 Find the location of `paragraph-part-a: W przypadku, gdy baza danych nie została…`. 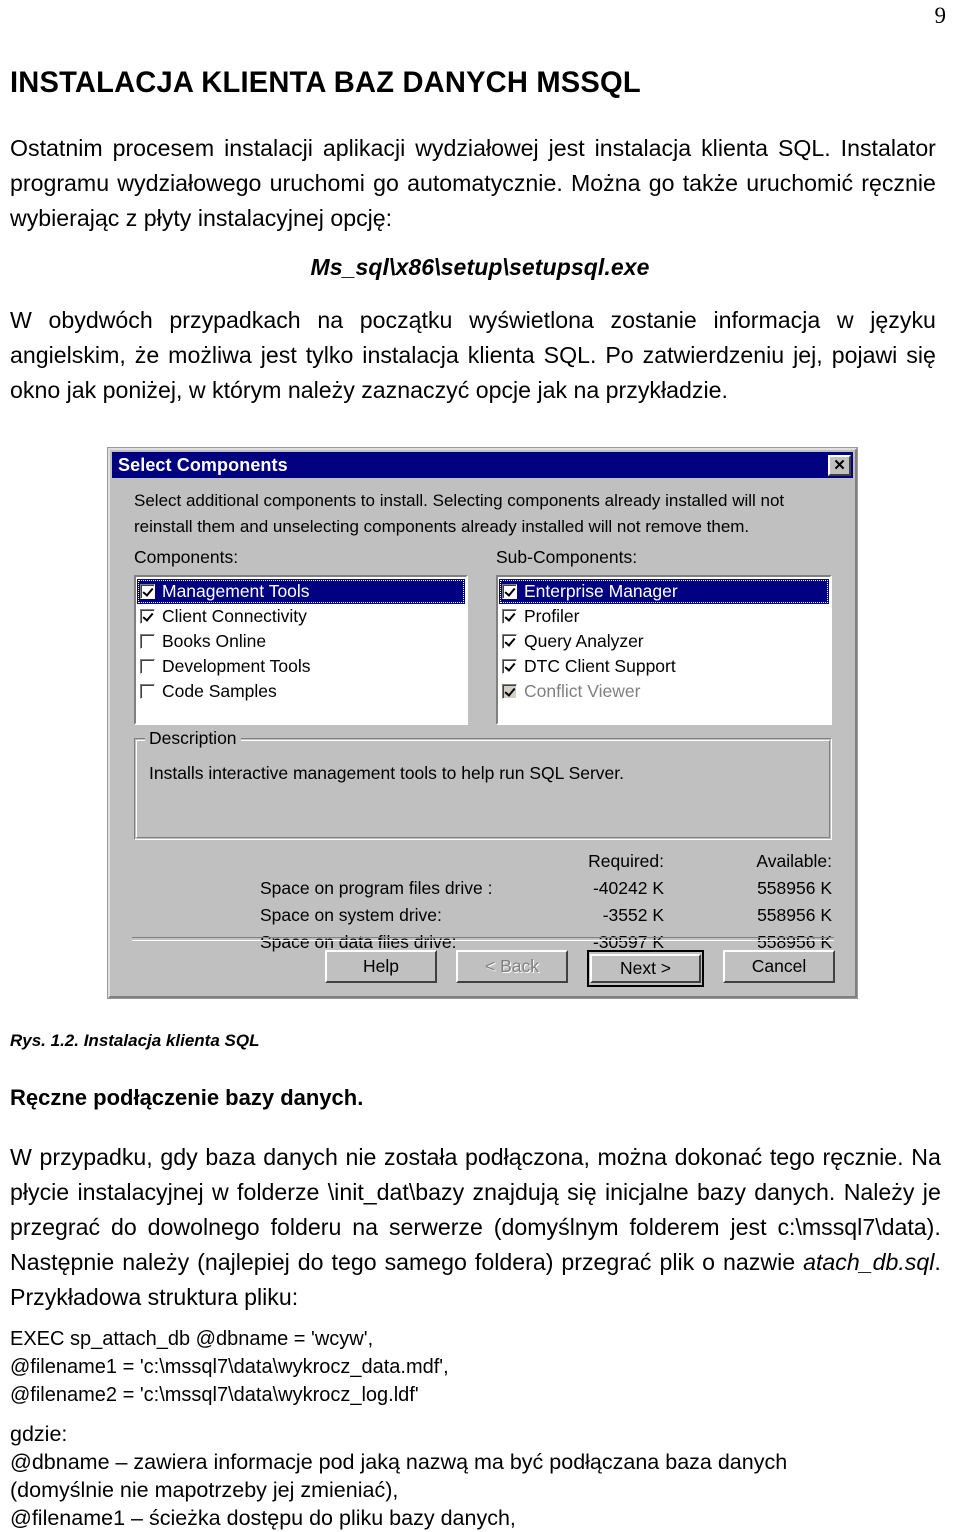

paragraph-part-a: W przypadku, gdy baza danych nie została… is located at coordinates (475, 1209).